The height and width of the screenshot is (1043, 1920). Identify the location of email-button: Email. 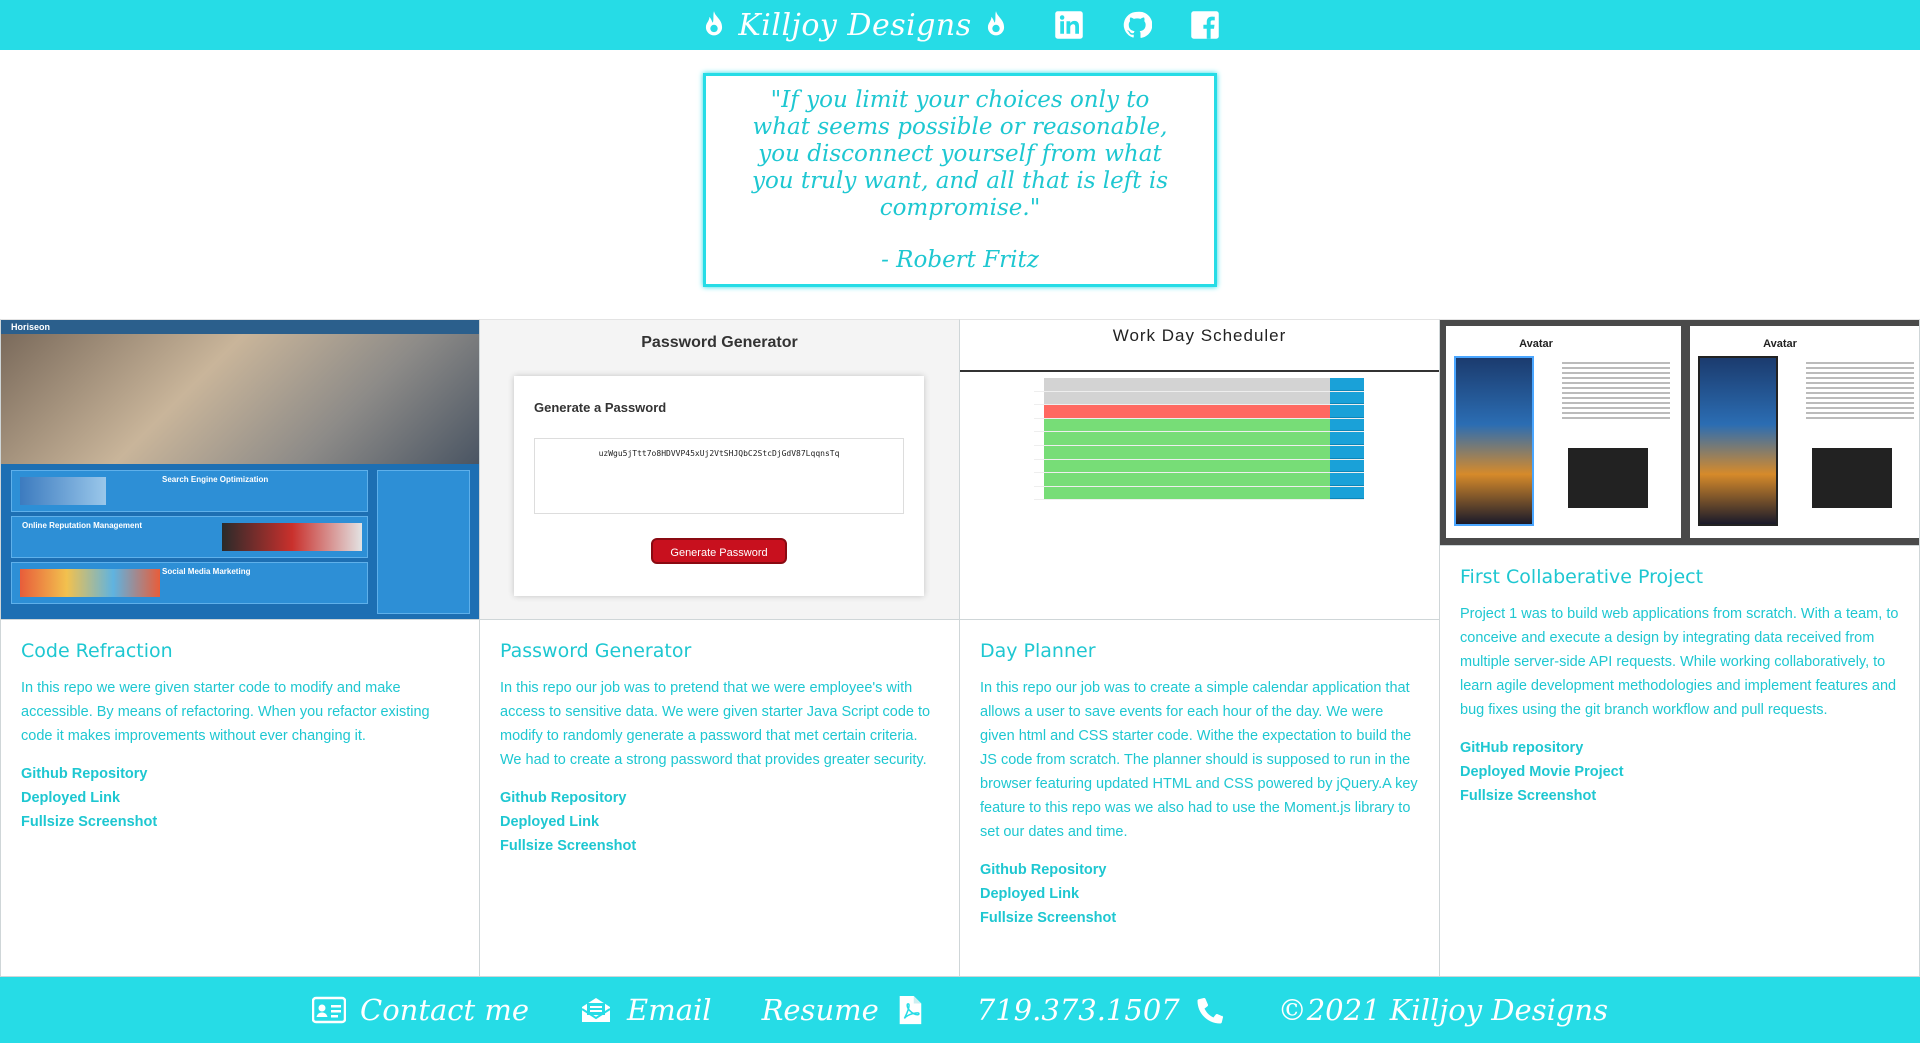
(645, 1010).